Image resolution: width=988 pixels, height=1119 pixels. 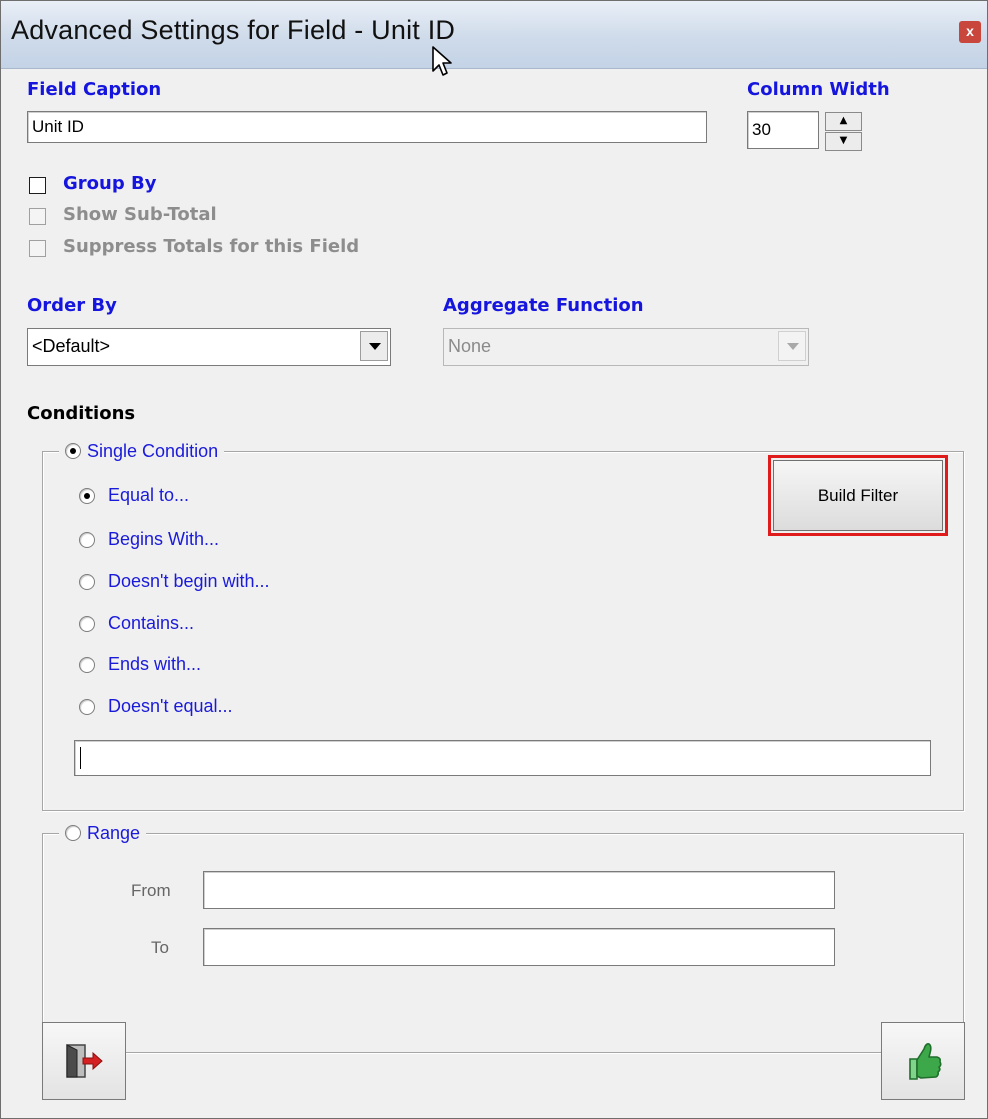 What do you see at coordinates (37, 216) in the screenshot?
I see `show-subtotal-checkbox` at bounding box center [37, 216].